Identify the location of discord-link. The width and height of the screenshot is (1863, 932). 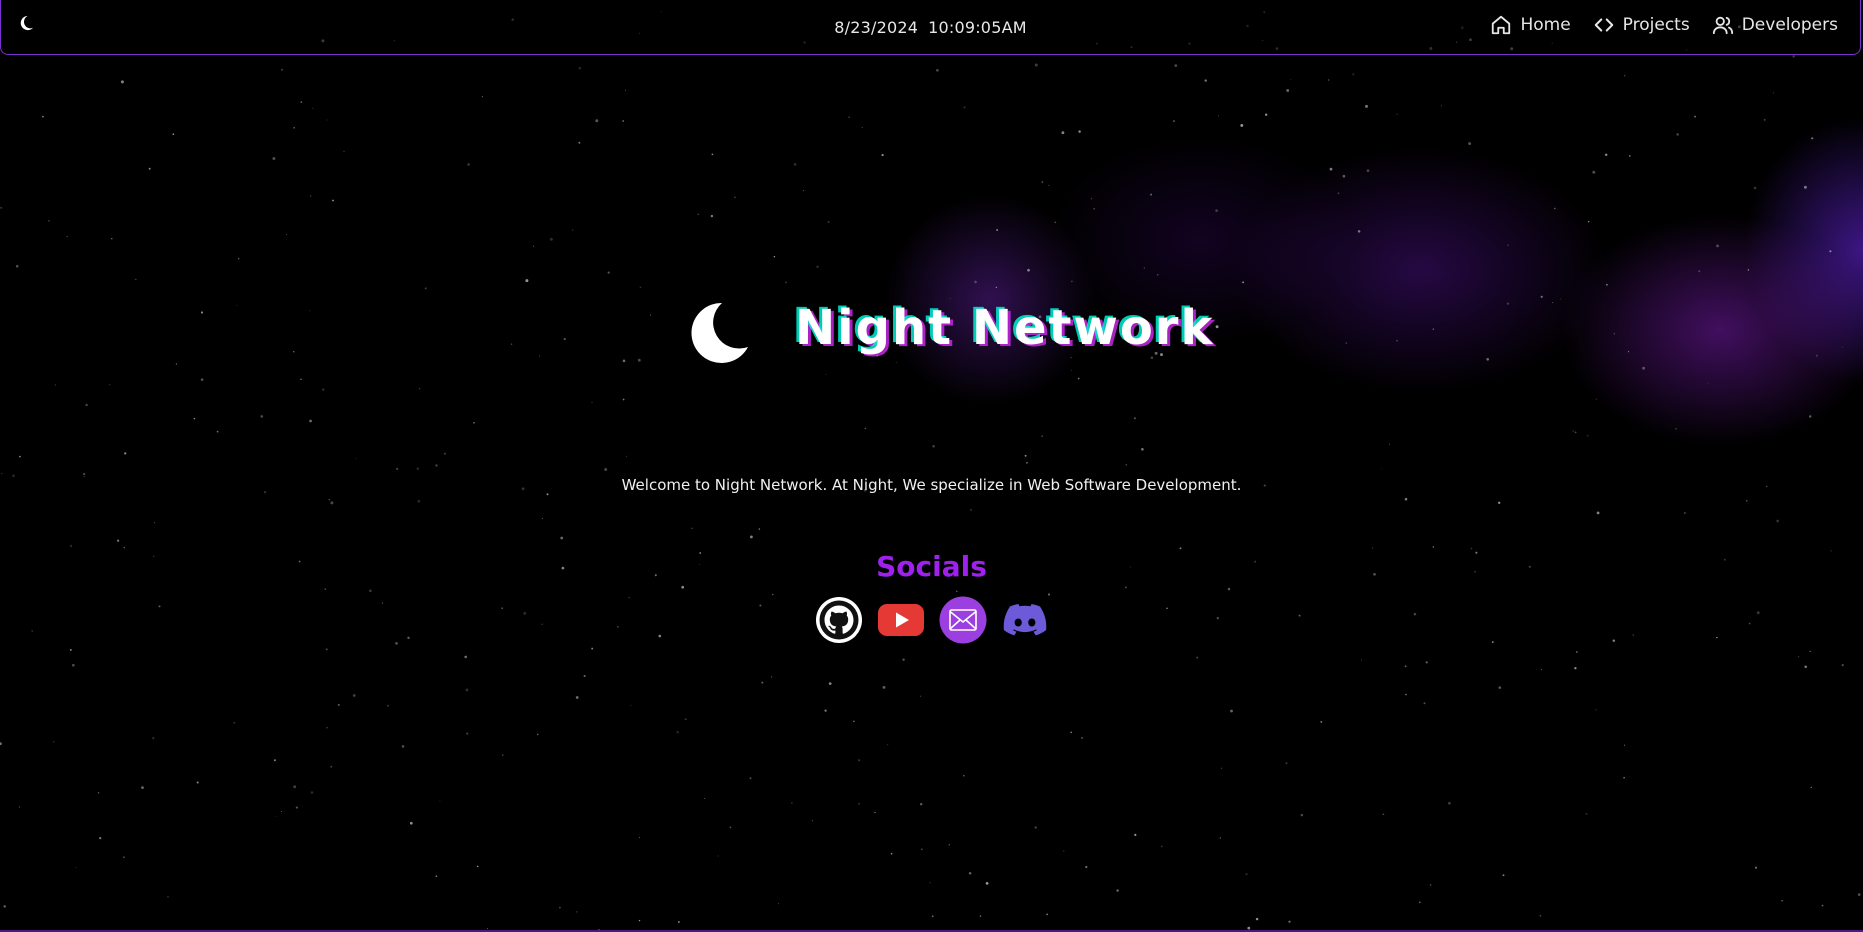
(1025, 620).